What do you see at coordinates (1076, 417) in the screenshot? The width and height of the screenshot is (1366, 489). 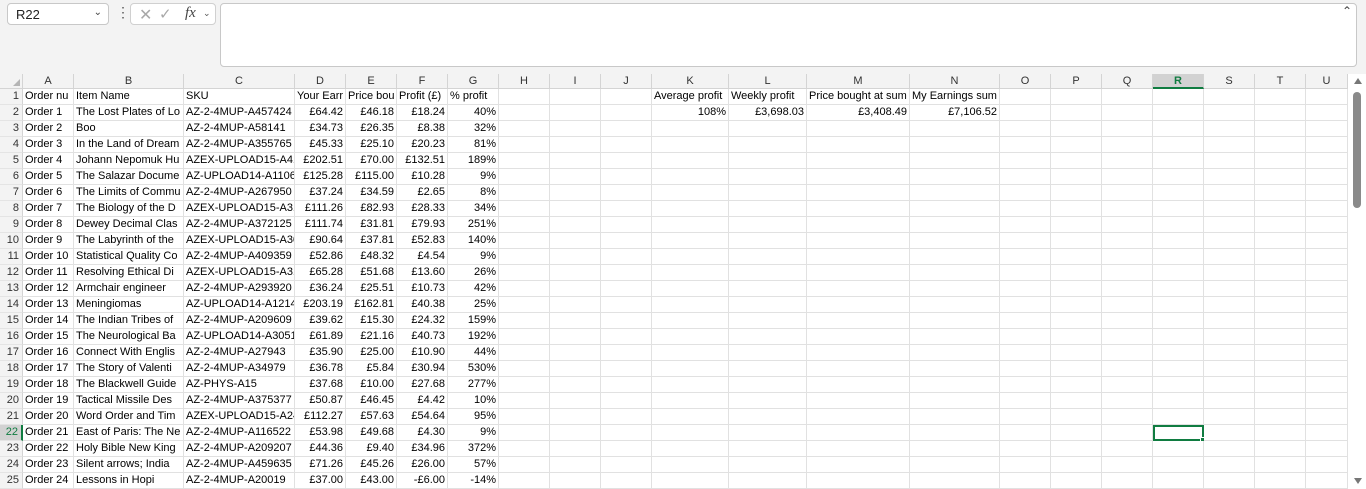 I see `cell-p21` at bounding box center [1076, 417].